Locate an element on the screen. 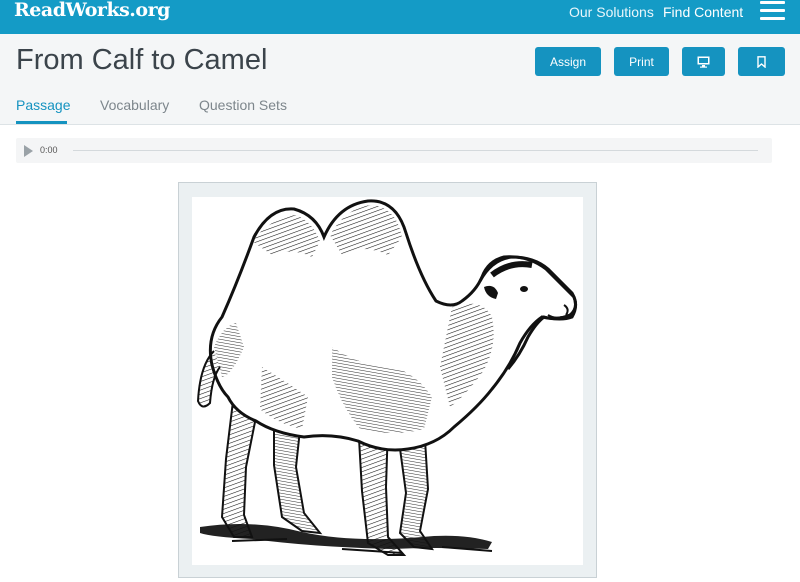 The width and height of the screenshot is (800, 582). top-navigation-bar: ReadWorks.org Our Solutions Find Content is located at coordinates (400, 17).